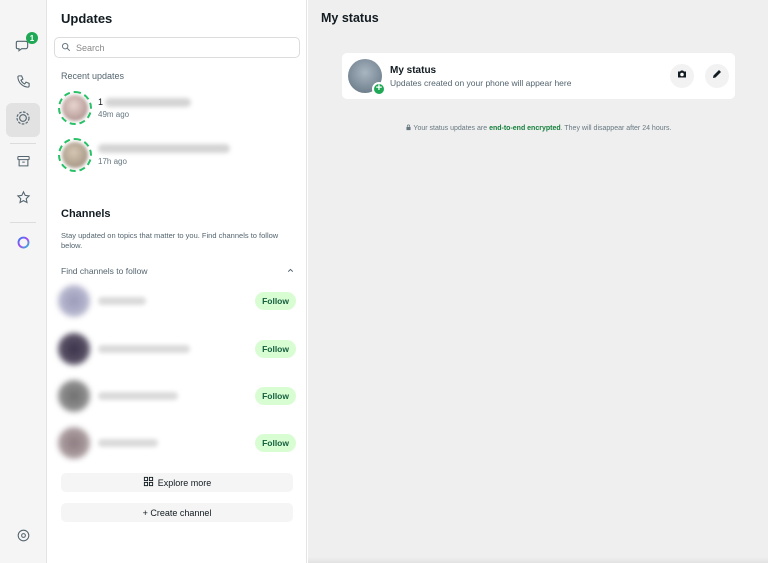 The width and height of the screenshot is (768, 563). I want to click on settings-icon, so click(23, 538).